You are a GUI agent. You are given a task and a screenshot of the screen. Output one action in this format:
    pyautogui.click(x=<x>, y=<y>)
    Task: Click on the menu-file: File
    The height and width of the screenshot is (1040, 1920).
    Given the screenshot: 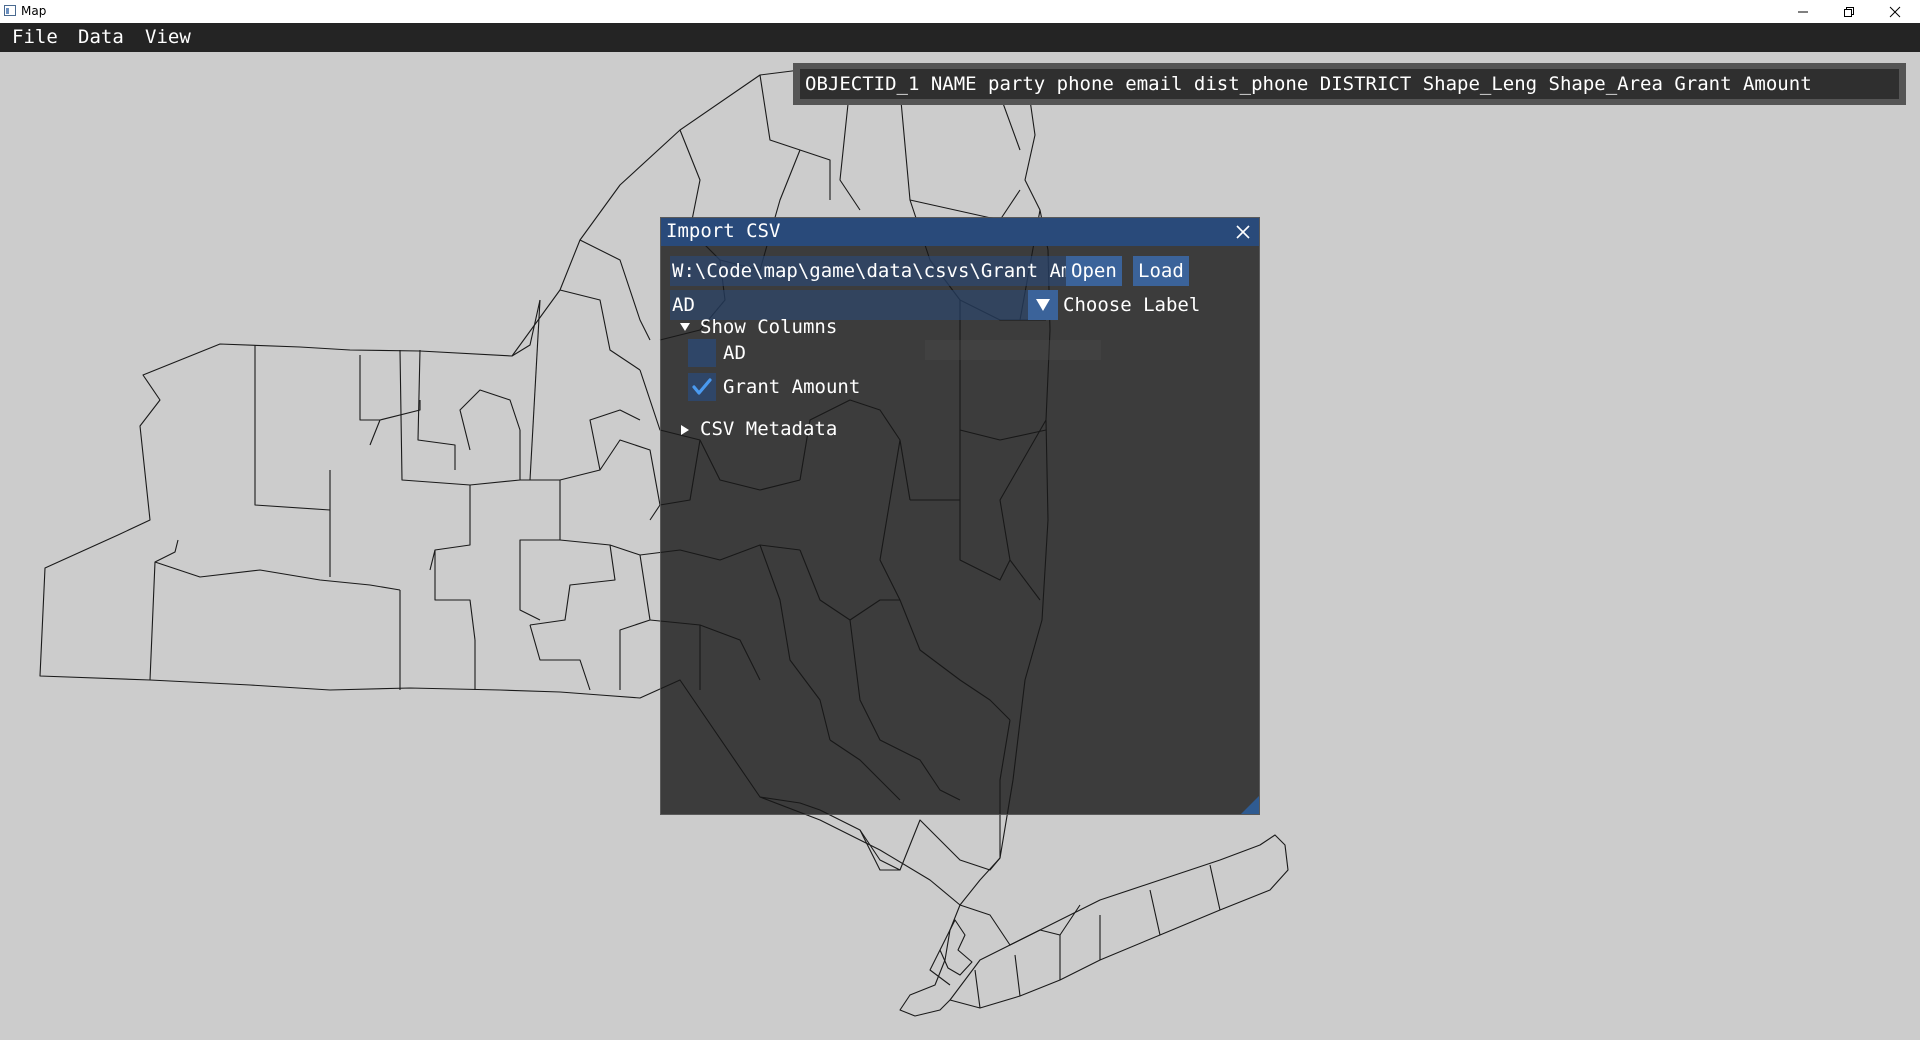 What is the action you would take?
    pyautogui.click(x=35, y=37)
    